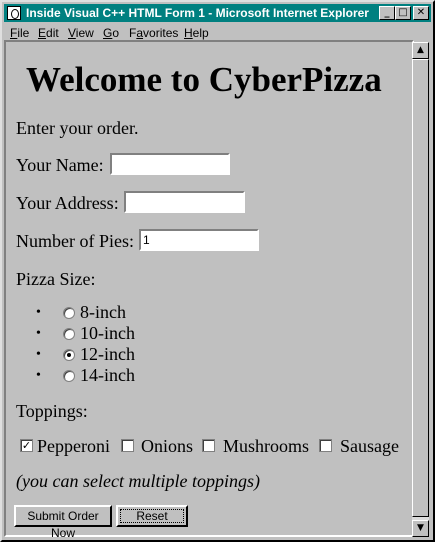 Image resolution: width=435 pixels, height=542 pixels. I want to click on reset-button: Reset, so click(152, 516).